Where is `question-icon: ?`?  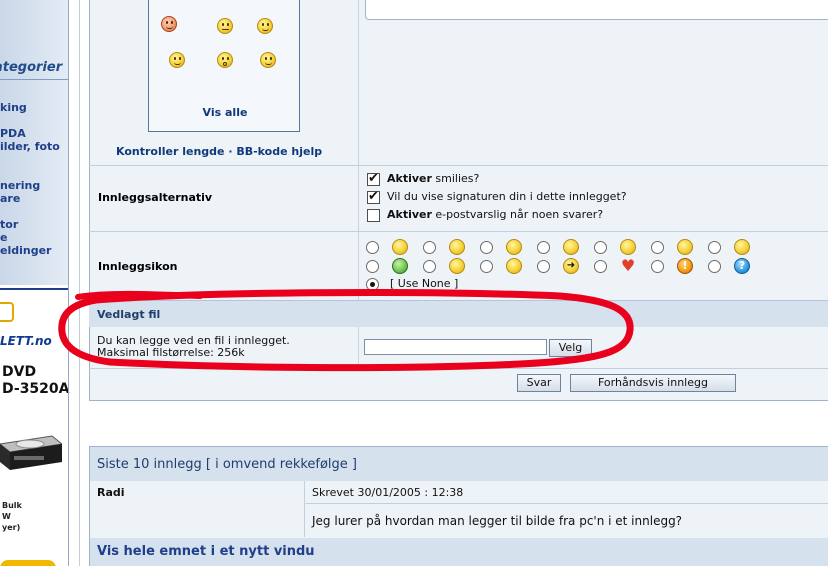
question-icon: ? is located at coordinates (742, 266).